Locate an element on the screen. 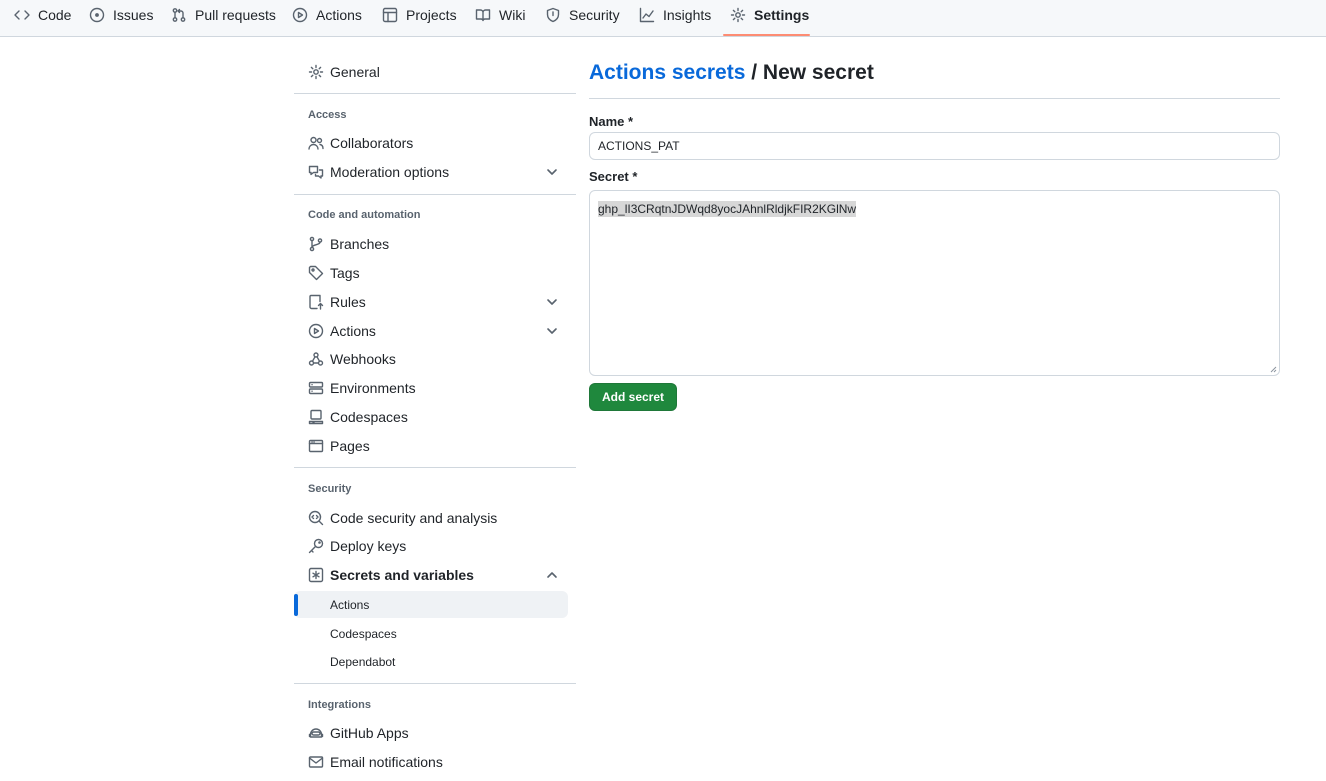 This screenshot has width=1326, height=781. sidebar-subitem-codespaces: Codespaces is located at coordinates (431, 633).